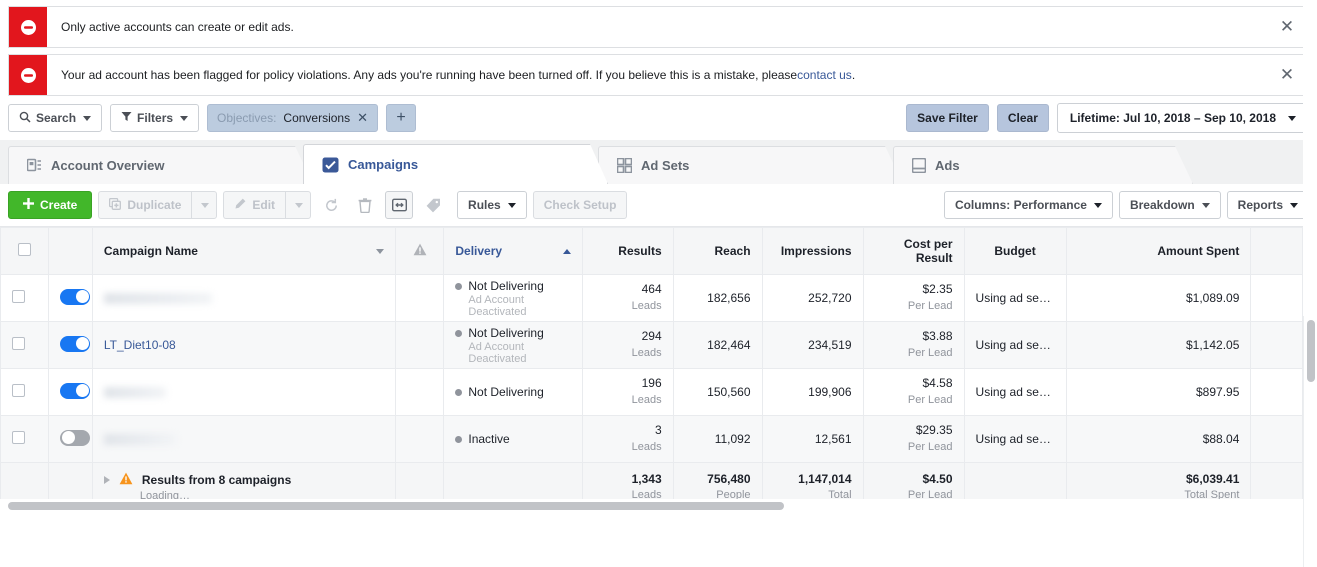 Image resolution: width=1317 pixels, height=567 pixels. I want to click on ab-test-icon, so click(399, 205).